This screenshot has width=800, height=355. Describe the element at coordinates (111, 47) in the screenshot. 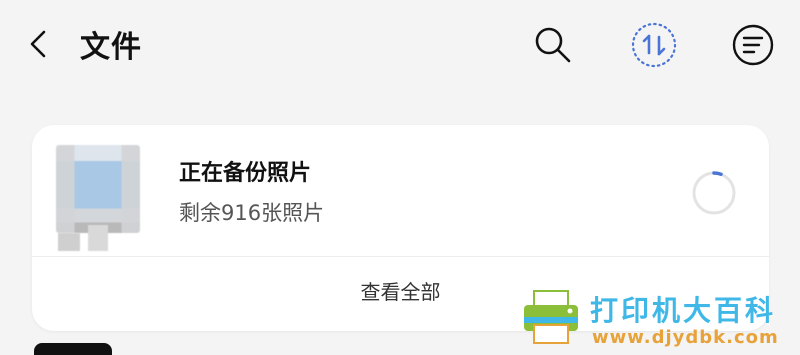

I see `page-title: 文件` at that location.